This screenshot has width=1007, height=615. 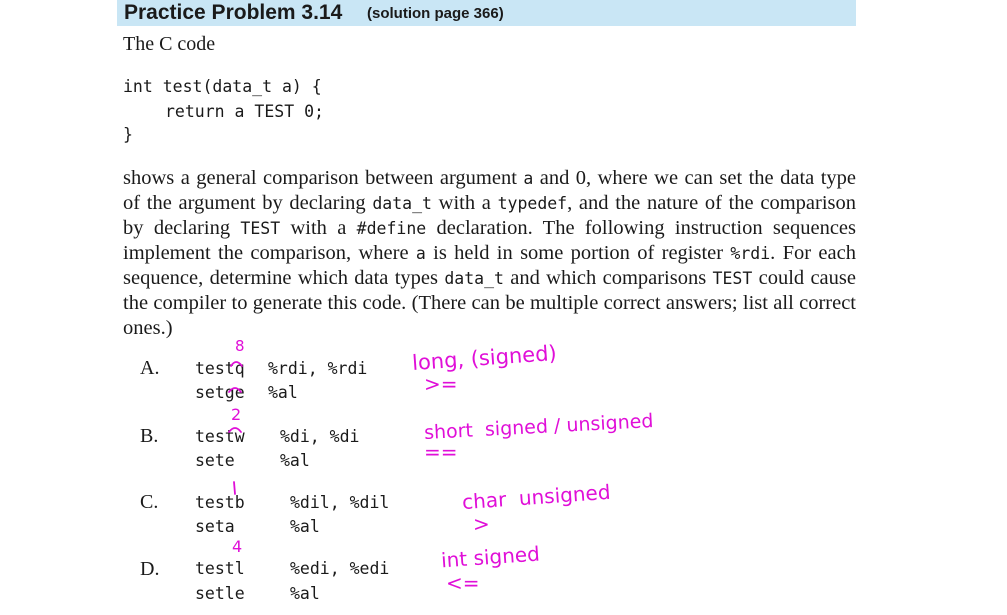 I want to click on instruction: setge, so click(x=220, y=392).